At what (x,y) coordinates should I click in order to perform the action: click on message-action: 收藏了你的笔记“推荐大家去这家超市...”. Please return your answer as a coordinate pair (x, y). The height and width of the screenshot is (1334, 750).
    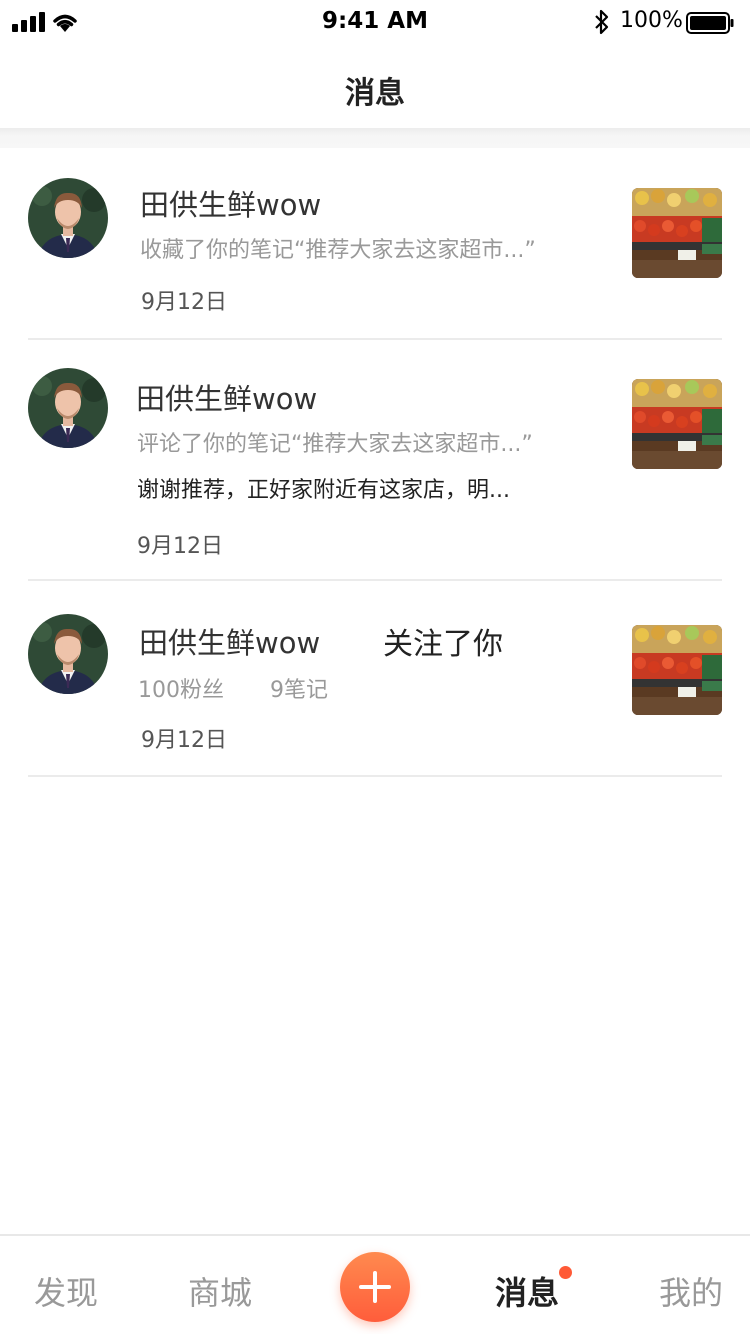
    Looking at the image, I should click on (338, 250).